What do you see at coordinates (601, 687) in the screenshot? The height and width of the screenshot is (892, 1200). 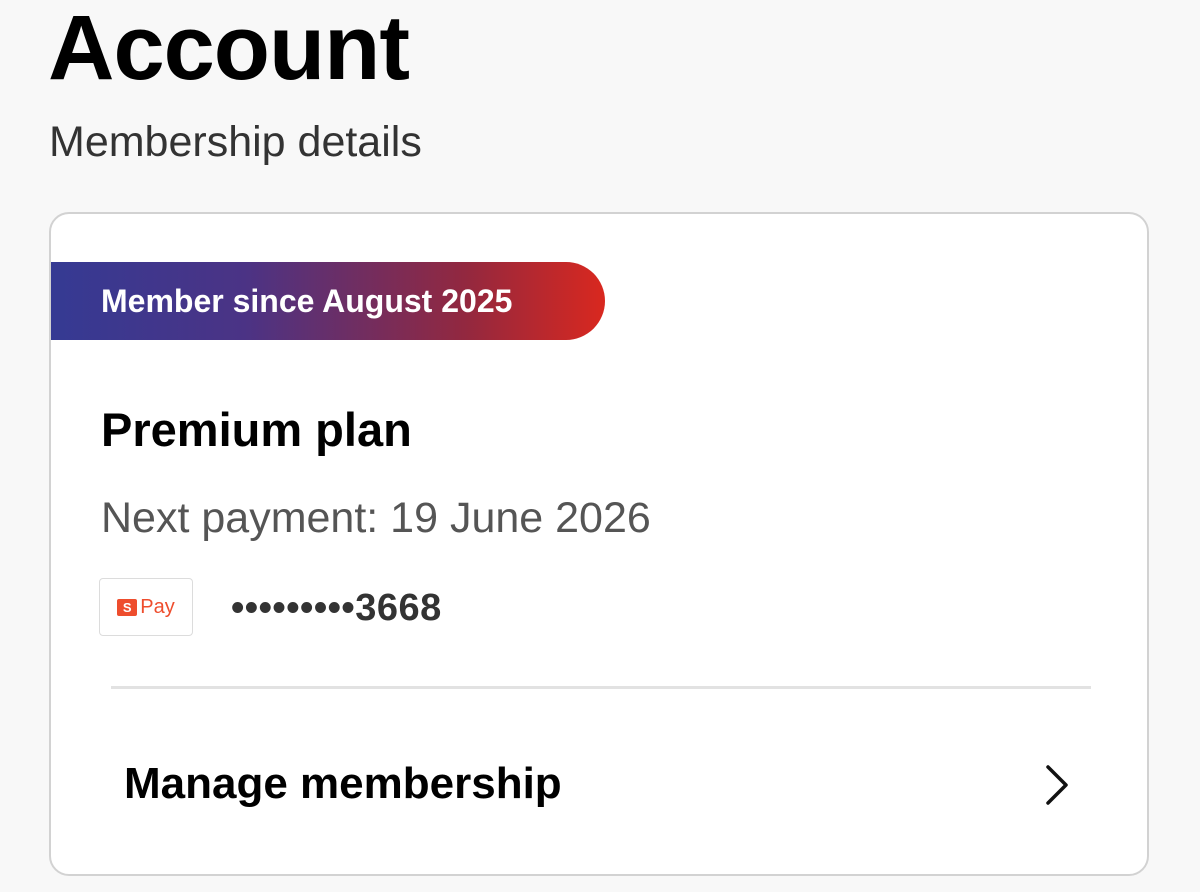 I see `divider` at bounding box center [601, 687].